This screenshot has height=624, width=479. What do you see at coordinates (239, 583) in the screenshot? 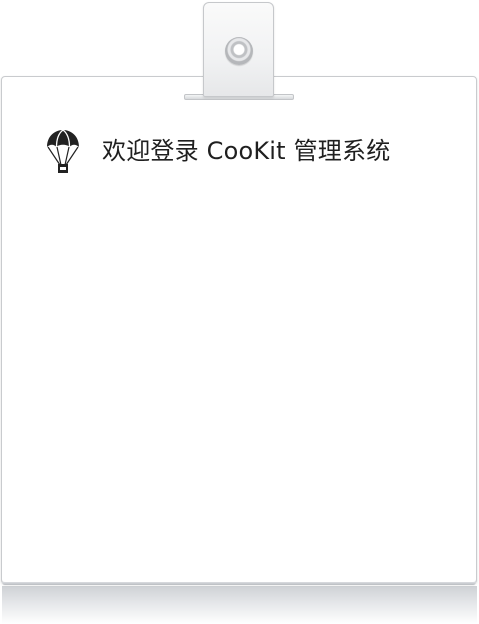
I see `card-bottom-edge` at bounding box center [239, 583].